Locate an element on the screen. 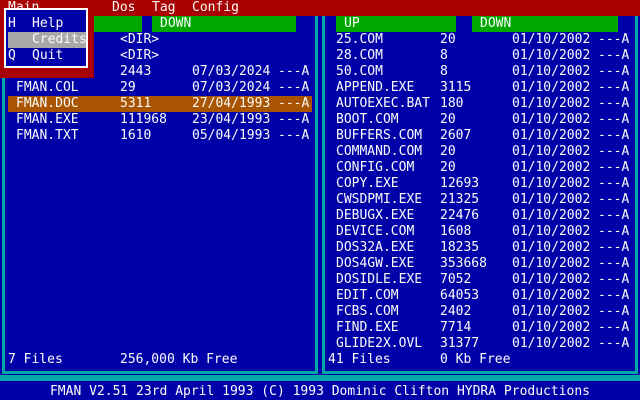 The width and height of the screenshot is (640, 400). file-size: 2443 is located at coordinates (136, 71).